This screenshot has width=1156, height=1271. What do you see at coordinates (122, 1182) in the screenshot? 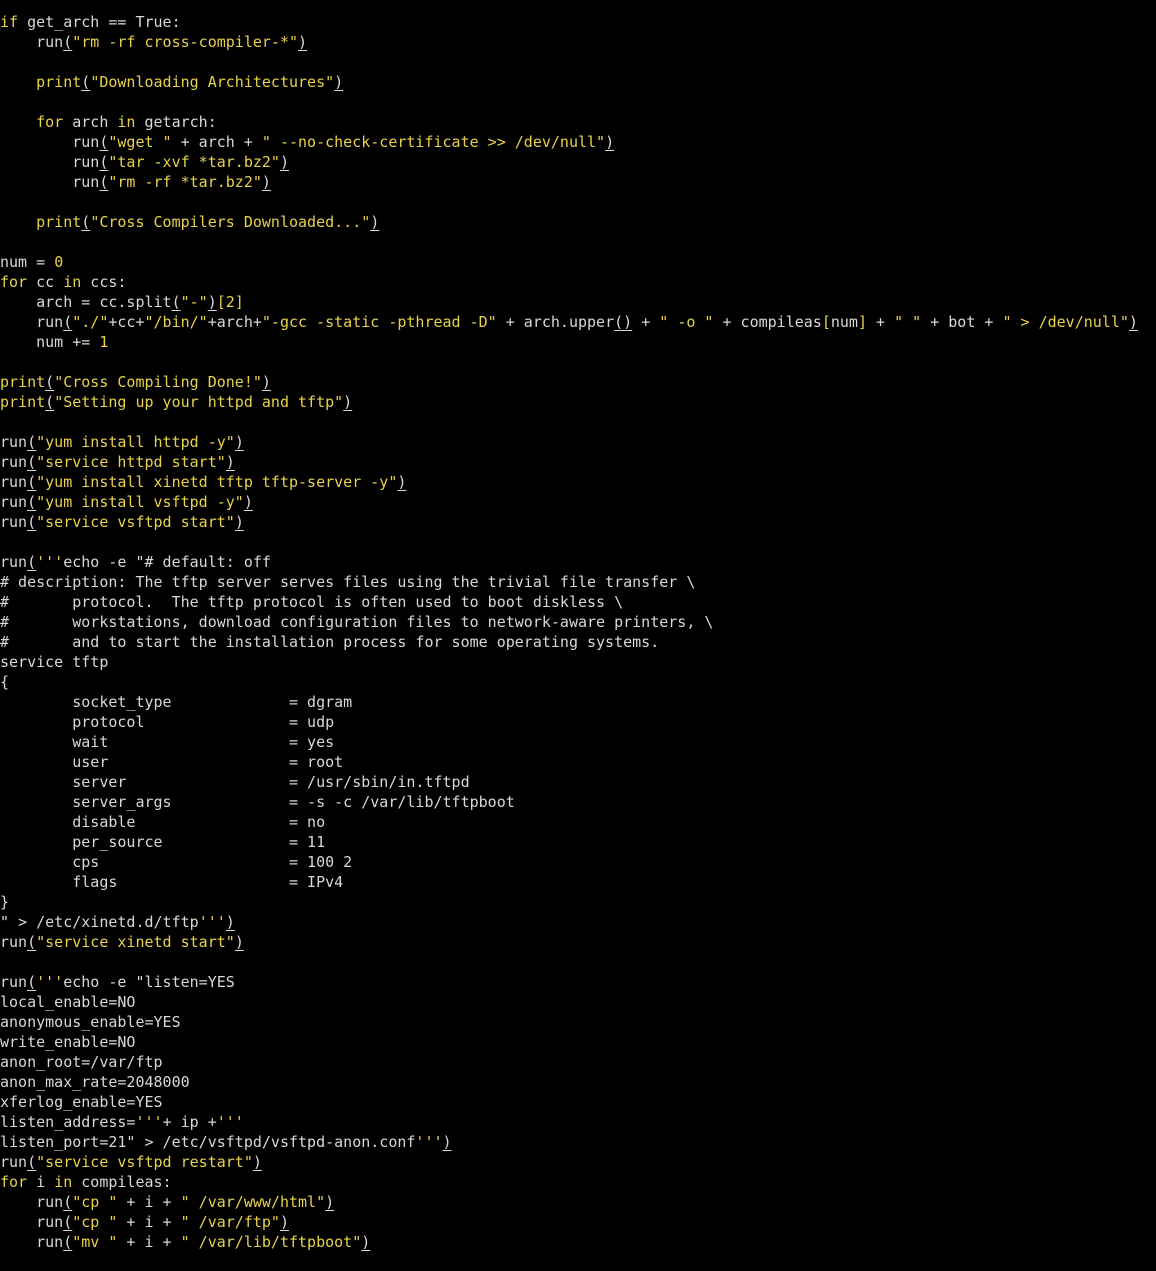
I see `code-token: compileas:` at bounding box center [122, 1182].